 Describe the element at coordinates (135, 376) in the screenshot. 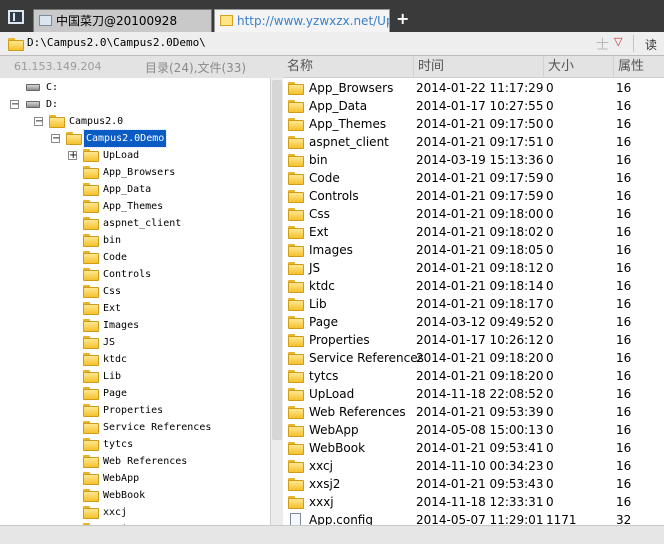

I see `tree-node: Lib` at that location.